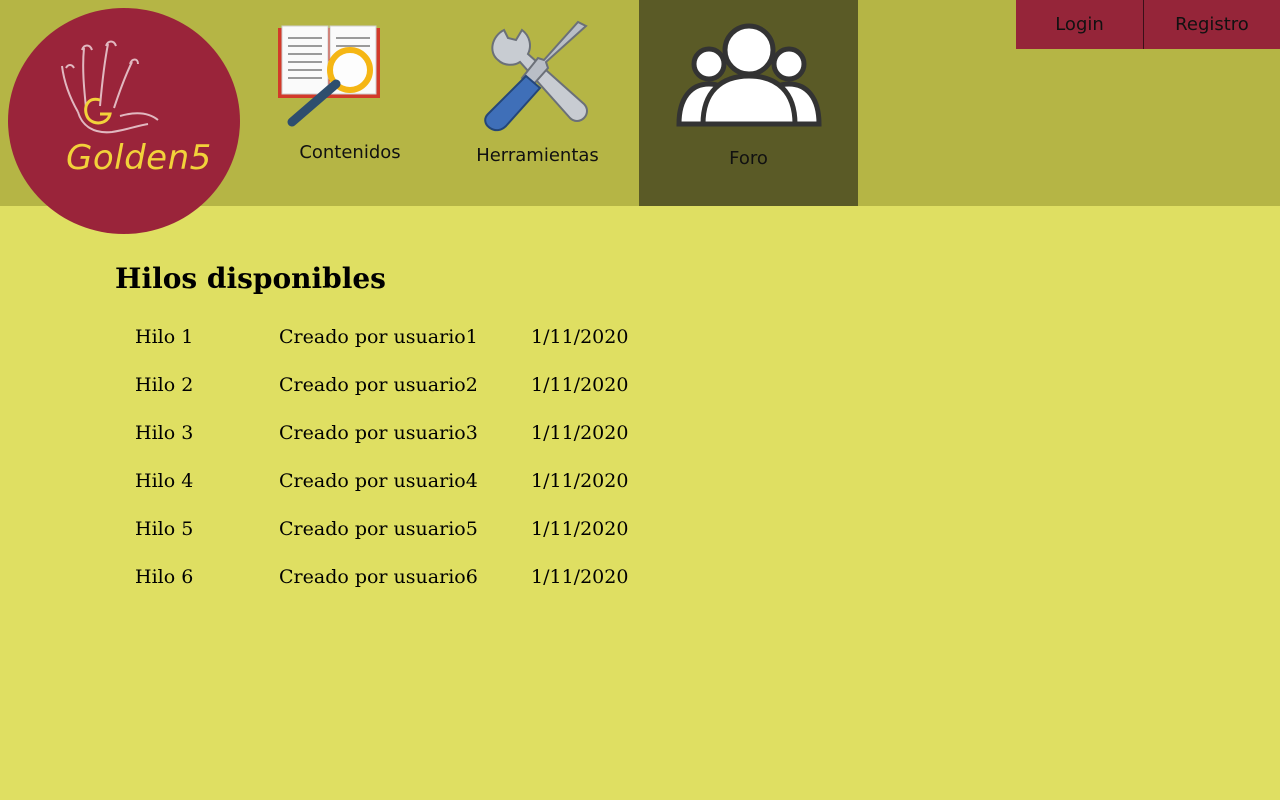  I want to click on thread-name: Hilo 5, so click(164, 529).